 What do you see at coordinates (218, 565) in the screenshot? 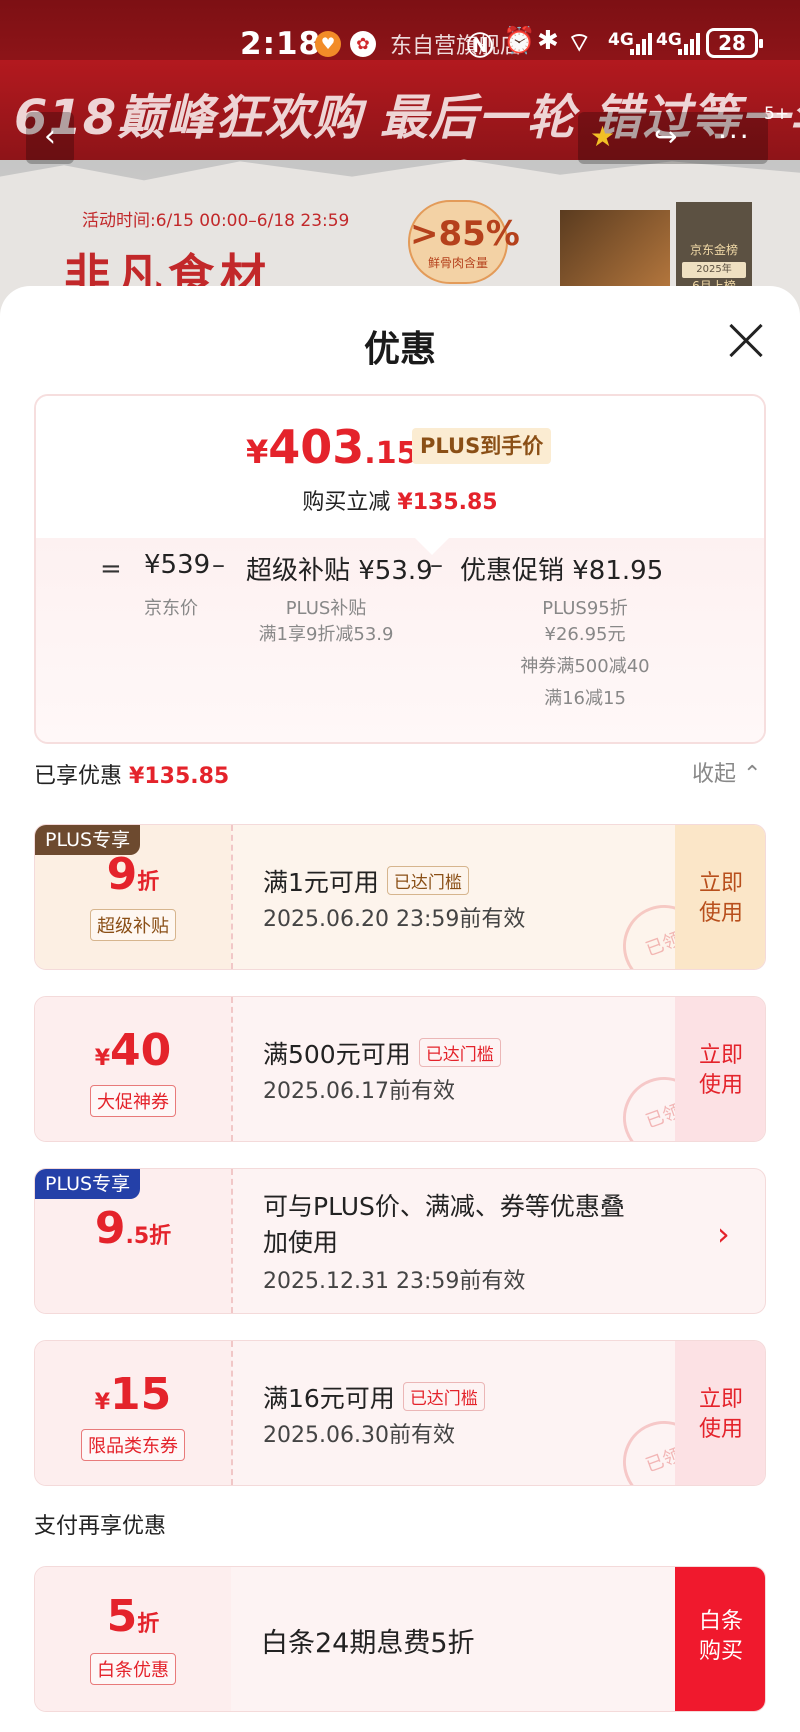
I see `minus-sign: –` at bounding box center [218, 565].